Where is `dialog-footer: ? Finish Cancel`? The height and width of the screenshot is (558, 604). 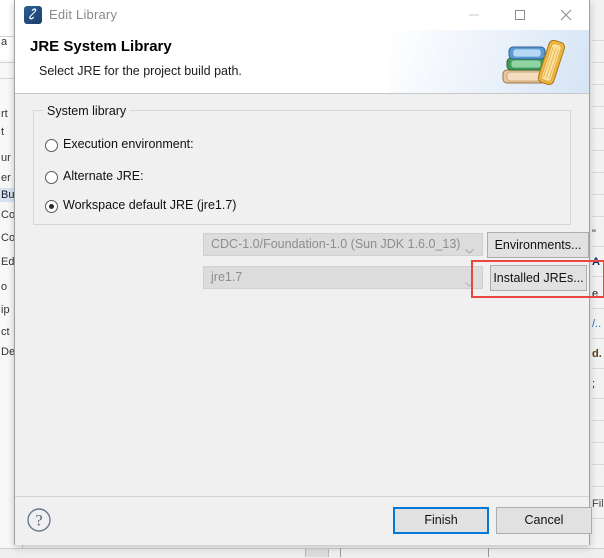 dialog-footer: ? Finish Cancel is located at coordinates (303, 520).